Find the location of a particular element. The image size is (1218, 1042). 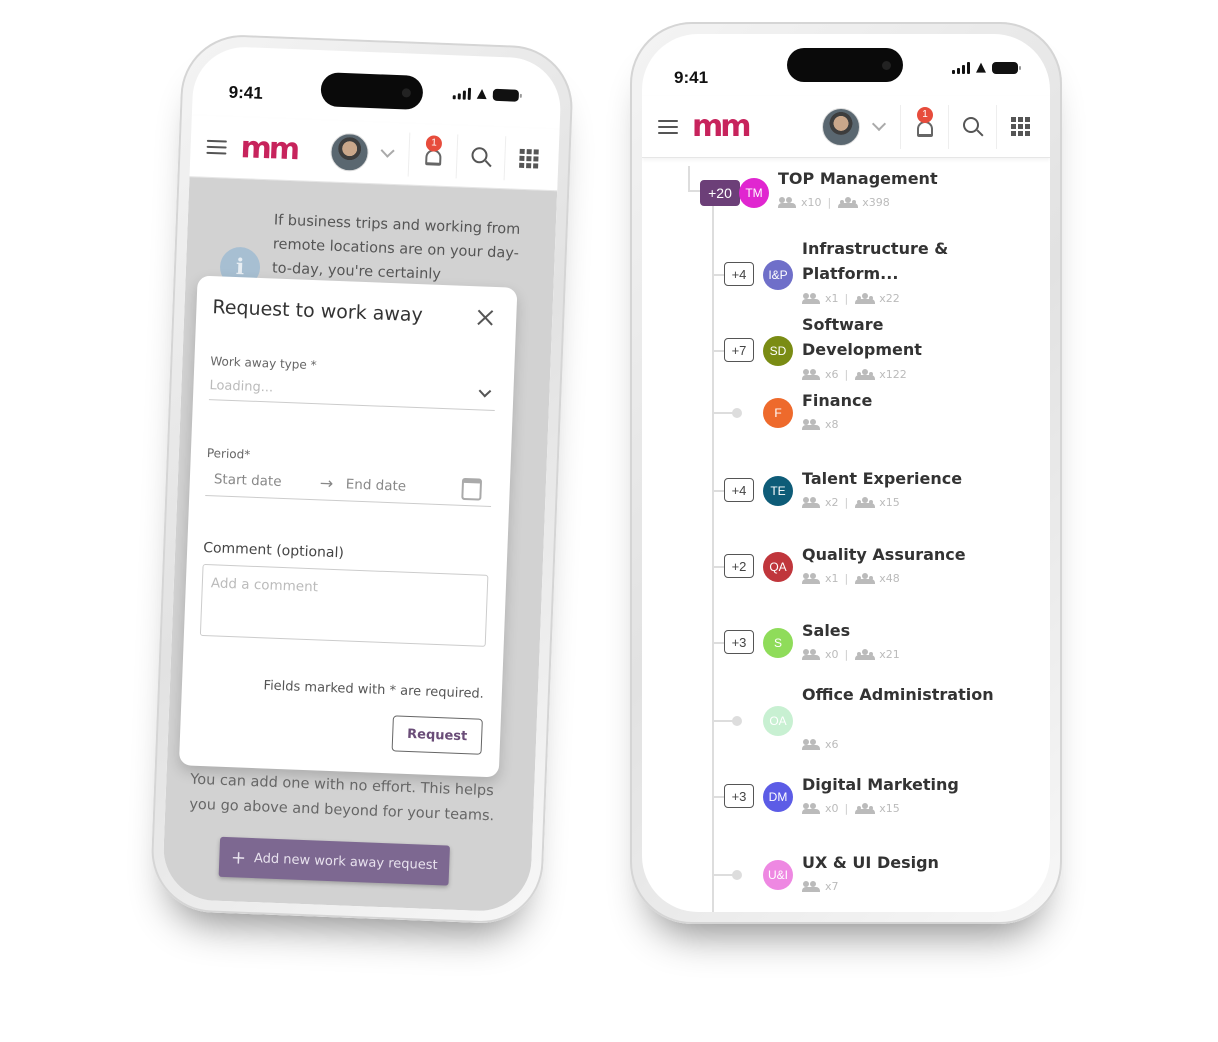

period-date-range: Start date → End date is located at coordinates (349, 484).